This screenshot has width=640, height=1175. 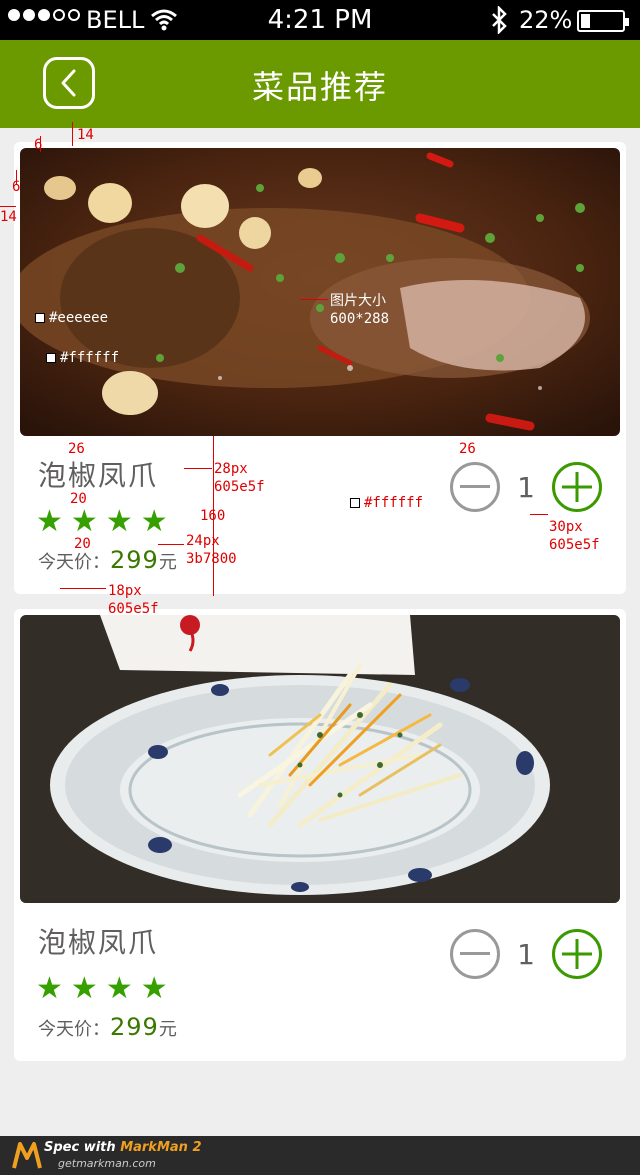 I want to click on footer-brand: Spec with MarkMan 2, so click(x=123, y=1147).